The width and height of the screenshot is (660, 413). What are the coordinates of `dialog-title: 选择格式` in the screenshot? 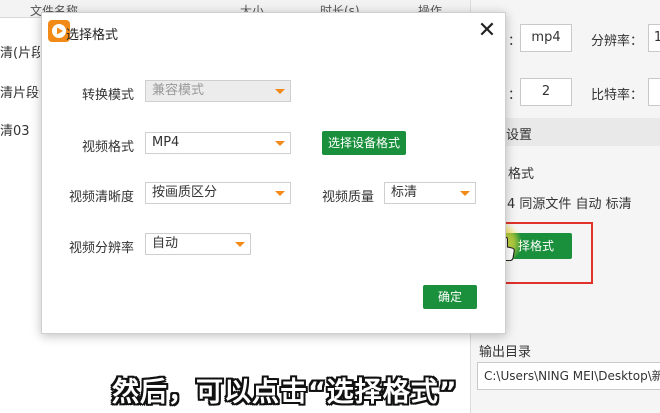 It's located at (92, 35).